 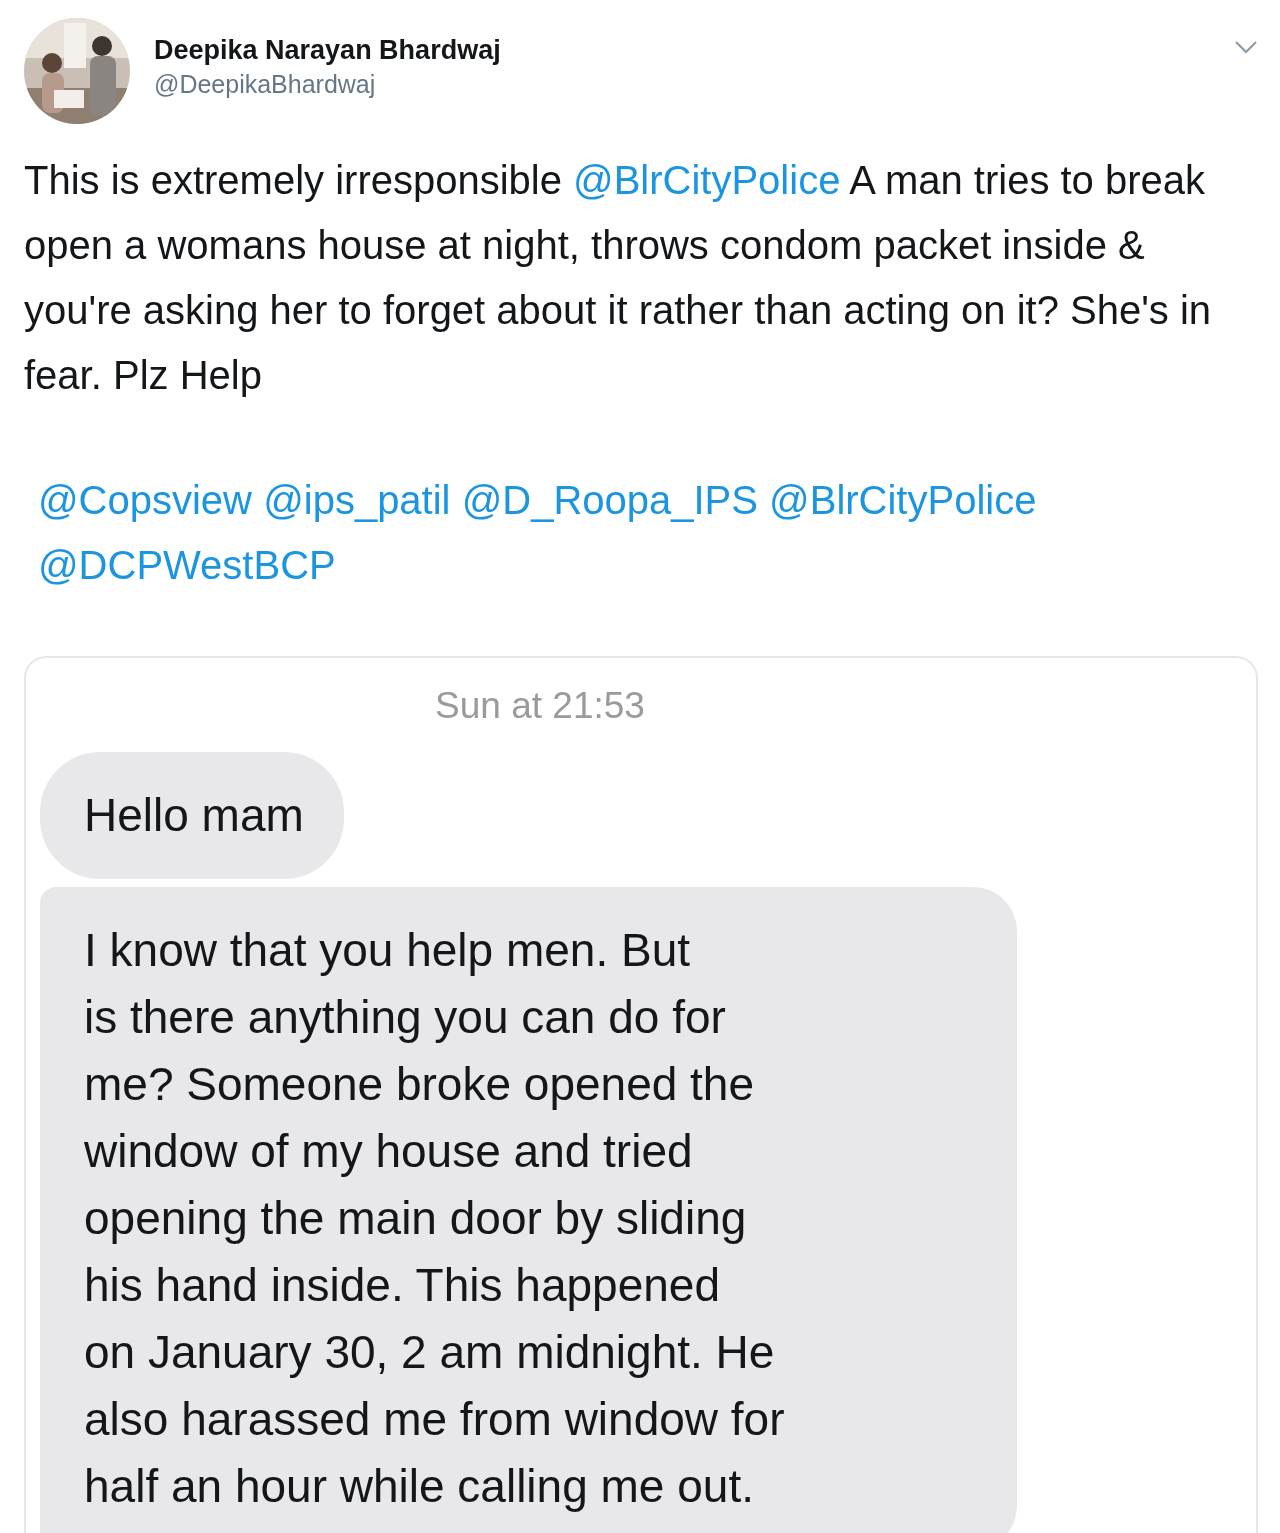 What do you see at coordinates (1246, 47) in the screenshot?
I see `chevron-down-icon` at bounding box center [1246, 47].